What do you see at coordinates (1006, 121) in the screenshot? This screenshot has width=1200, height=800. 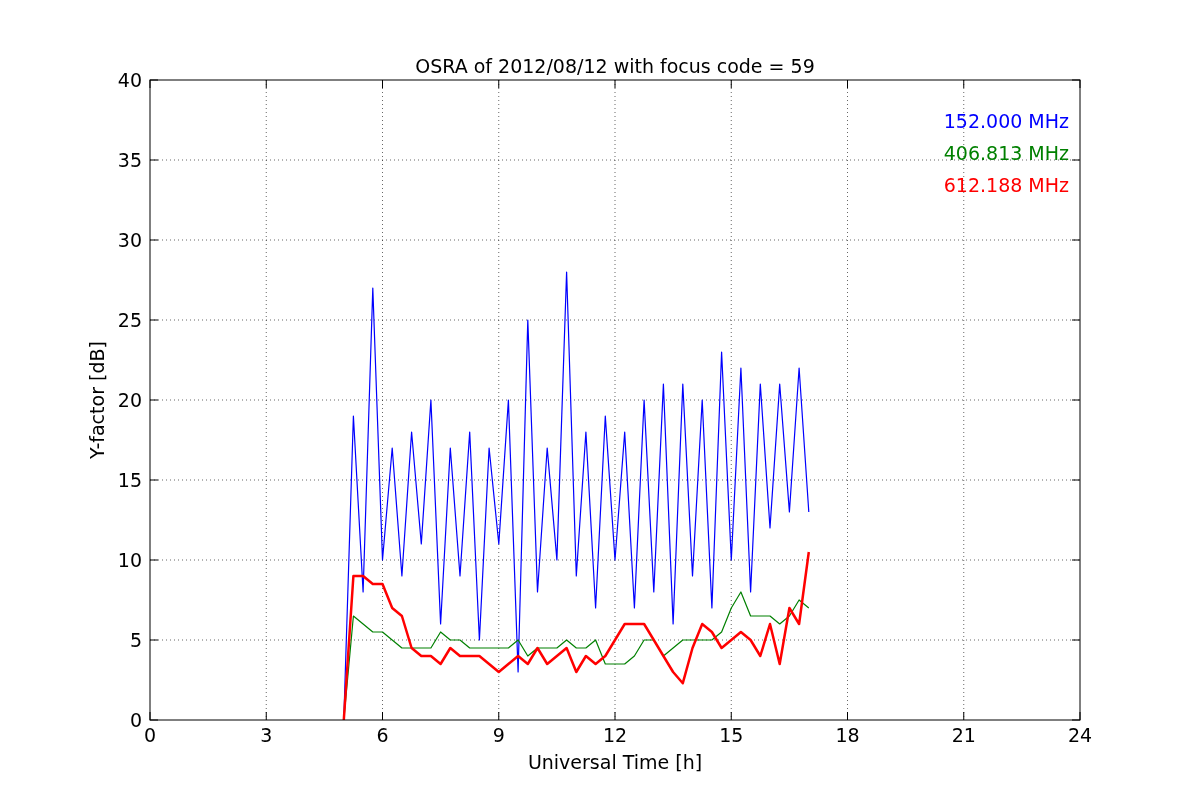 I see `series-label: 152.000 MHz` at bounding box center [1006, 121].